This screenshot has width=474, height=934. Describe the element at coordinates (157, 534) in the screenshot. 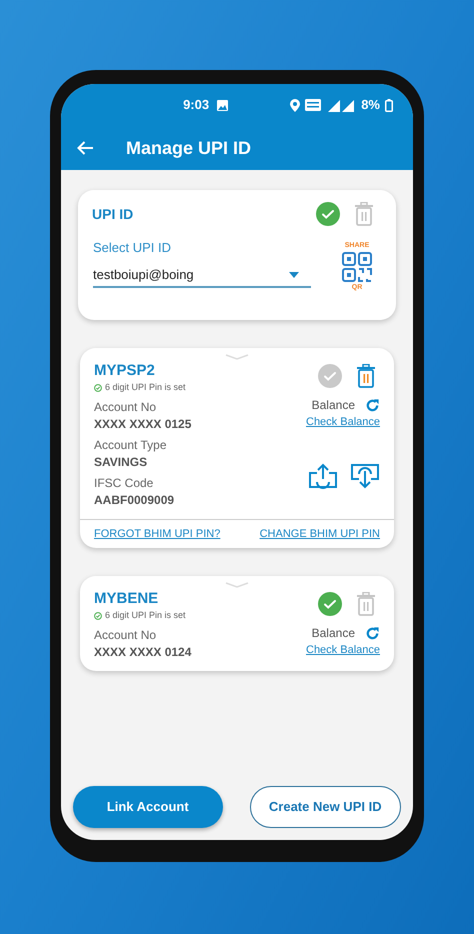

I see `pin-link: FORGOT BHIM UPI PIN?` at that location.